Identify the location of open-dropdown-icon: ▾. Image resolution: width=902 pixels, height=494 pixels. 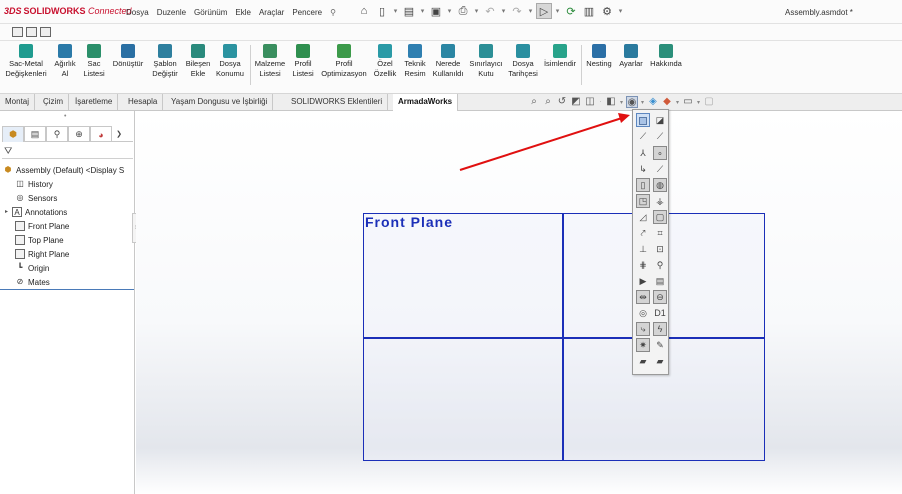
(422, 11).